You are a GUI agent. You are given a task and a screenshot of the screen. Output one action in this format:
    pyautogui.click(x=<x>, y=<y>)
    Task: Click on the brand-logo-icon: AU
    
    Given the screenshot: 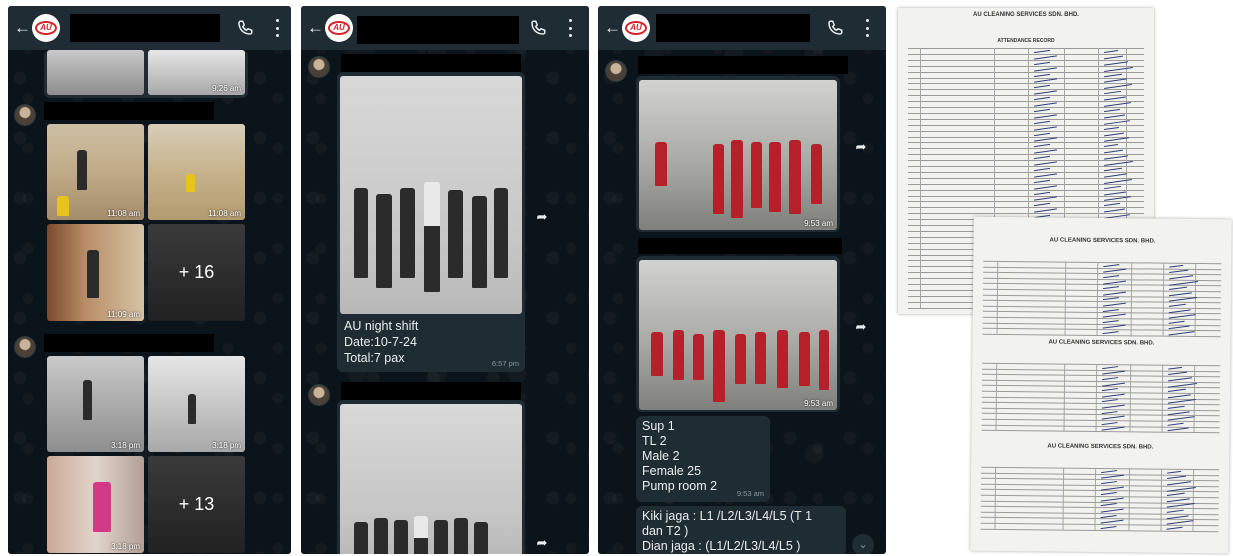 What is the action you would take?
    pyautogui.click(x=46, y=28)
    